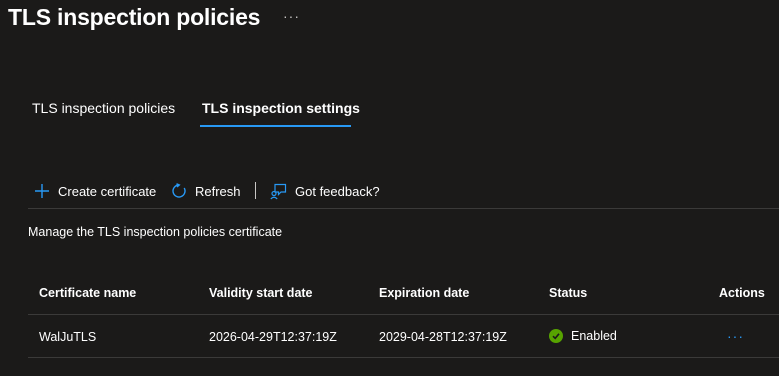 This screenshot has height=376, width=779. What do you see at coordinates (179, 191) in the screenshot?
I see `refresh-icon` at bounding box center [179, 191].